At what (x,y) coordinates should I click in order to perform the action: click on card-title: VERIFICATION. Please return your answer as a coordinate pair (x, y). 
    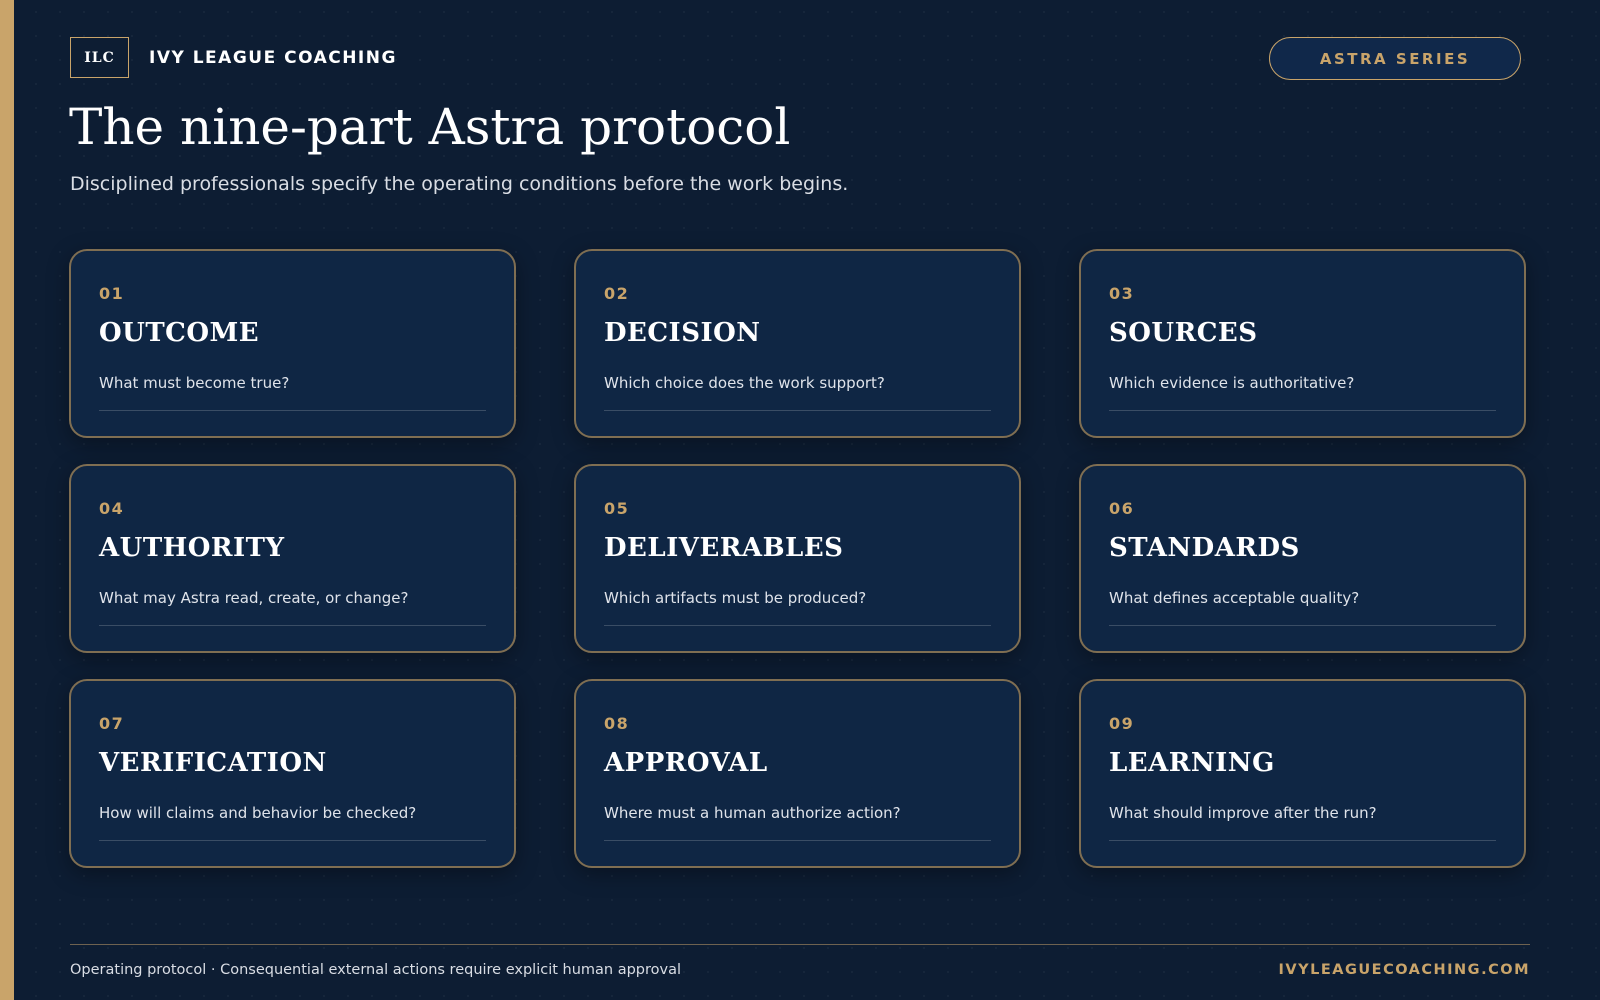
    Looking at the image, I should click on (213, 763).